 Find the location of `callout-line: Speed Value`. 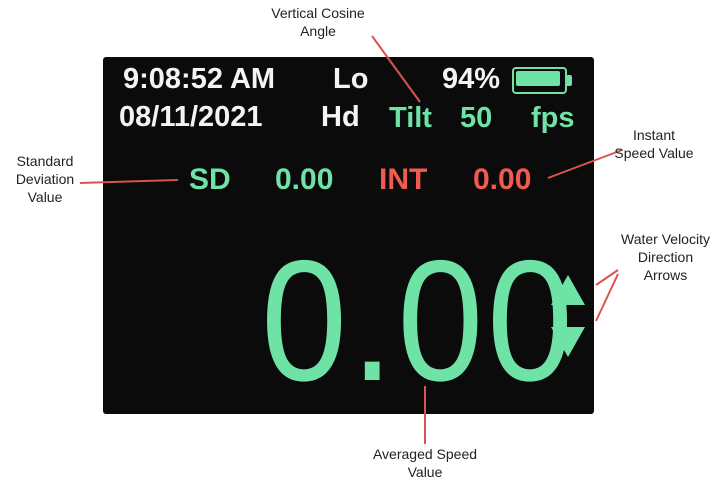

callout-line: Speed Value is located at coordinates (654, 153).